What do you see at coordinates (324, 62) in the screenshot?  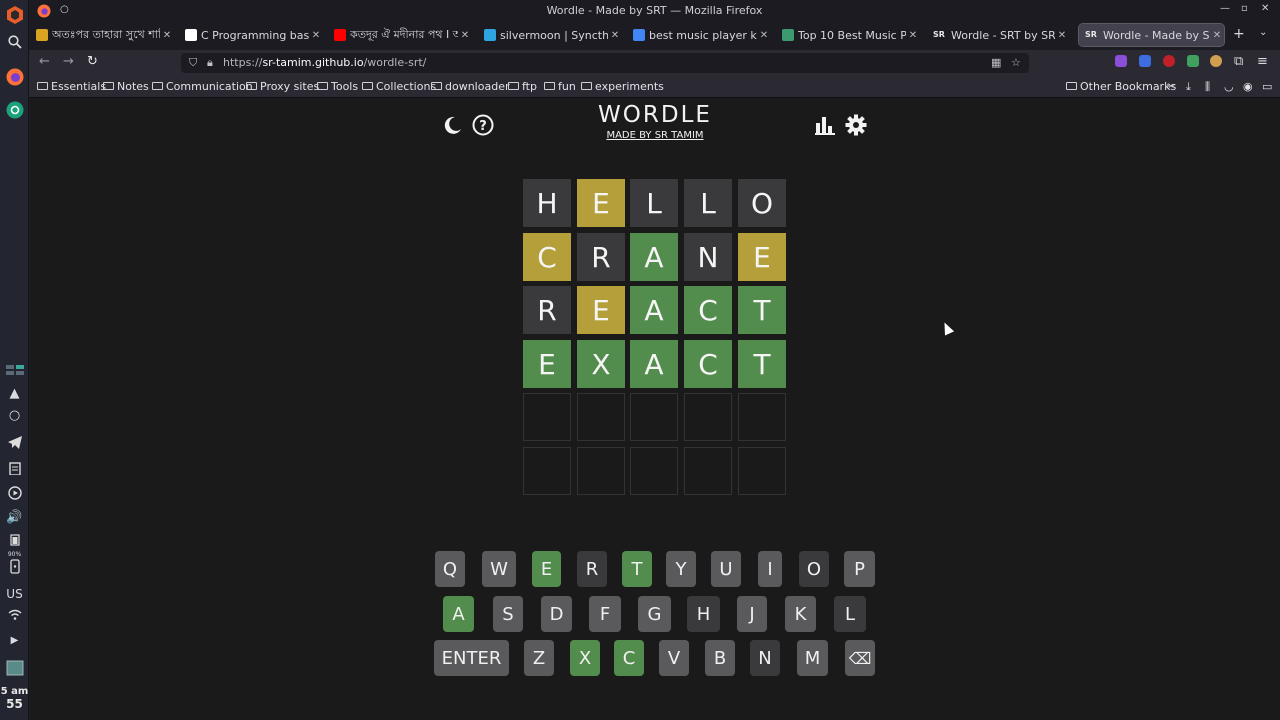 I see `url-text: https://sr-tamim.github.io/wordle-srt/` at bounding box center [324, 62].